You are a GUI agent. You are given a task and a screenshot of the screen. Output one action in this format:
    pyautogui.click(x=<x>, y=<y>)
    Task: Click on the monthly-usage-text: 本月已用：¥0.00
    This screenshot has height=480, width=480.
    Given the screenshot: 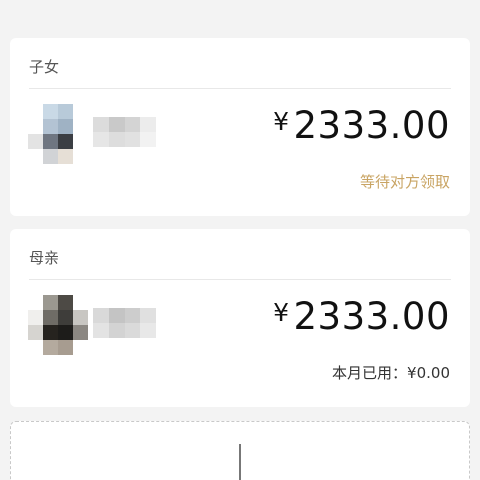 What is the action you would take?
    pyautogui.click(x=391, y=373)
    